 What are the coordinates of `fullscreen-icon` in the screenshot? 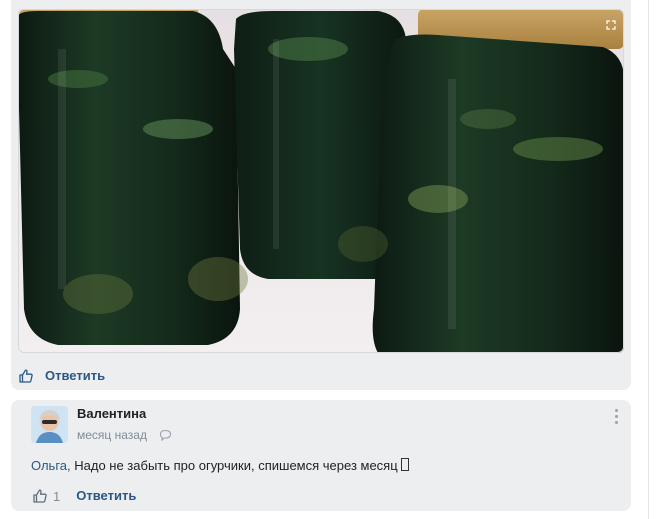 It's located at (611, 25).